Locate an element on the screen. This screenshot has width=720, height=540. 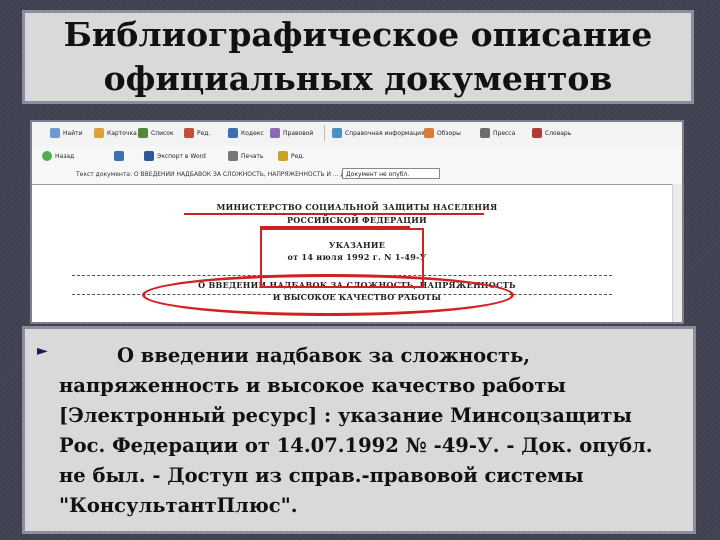
list-icon is located at coordinates (143, 133).